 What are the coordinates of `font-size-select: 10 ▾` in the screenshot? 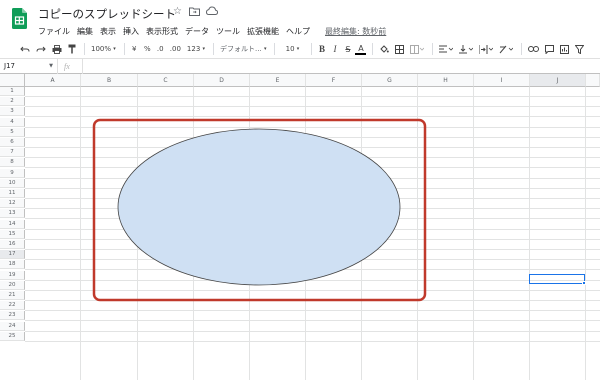 It's located at (292, 49).